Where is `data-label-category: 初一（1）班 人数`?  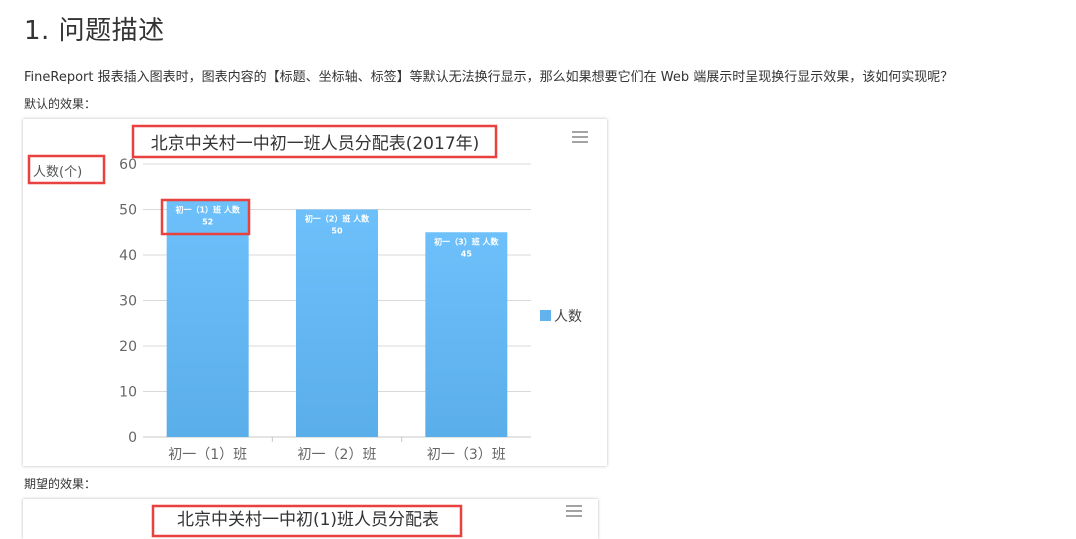 data-label-category: 初一（1）班 人数 is located at coordinates (207, 209).